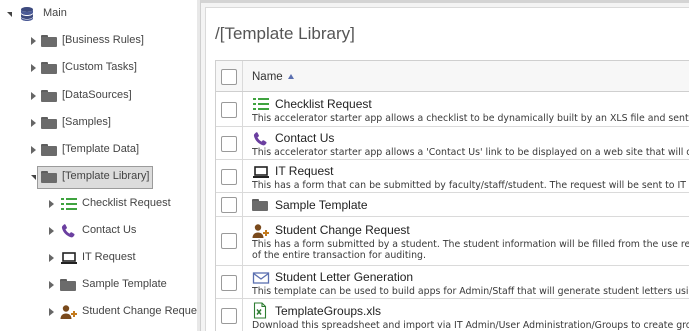  I want to click on tree-node-label: [Custom Tasks], so click(99, 67).